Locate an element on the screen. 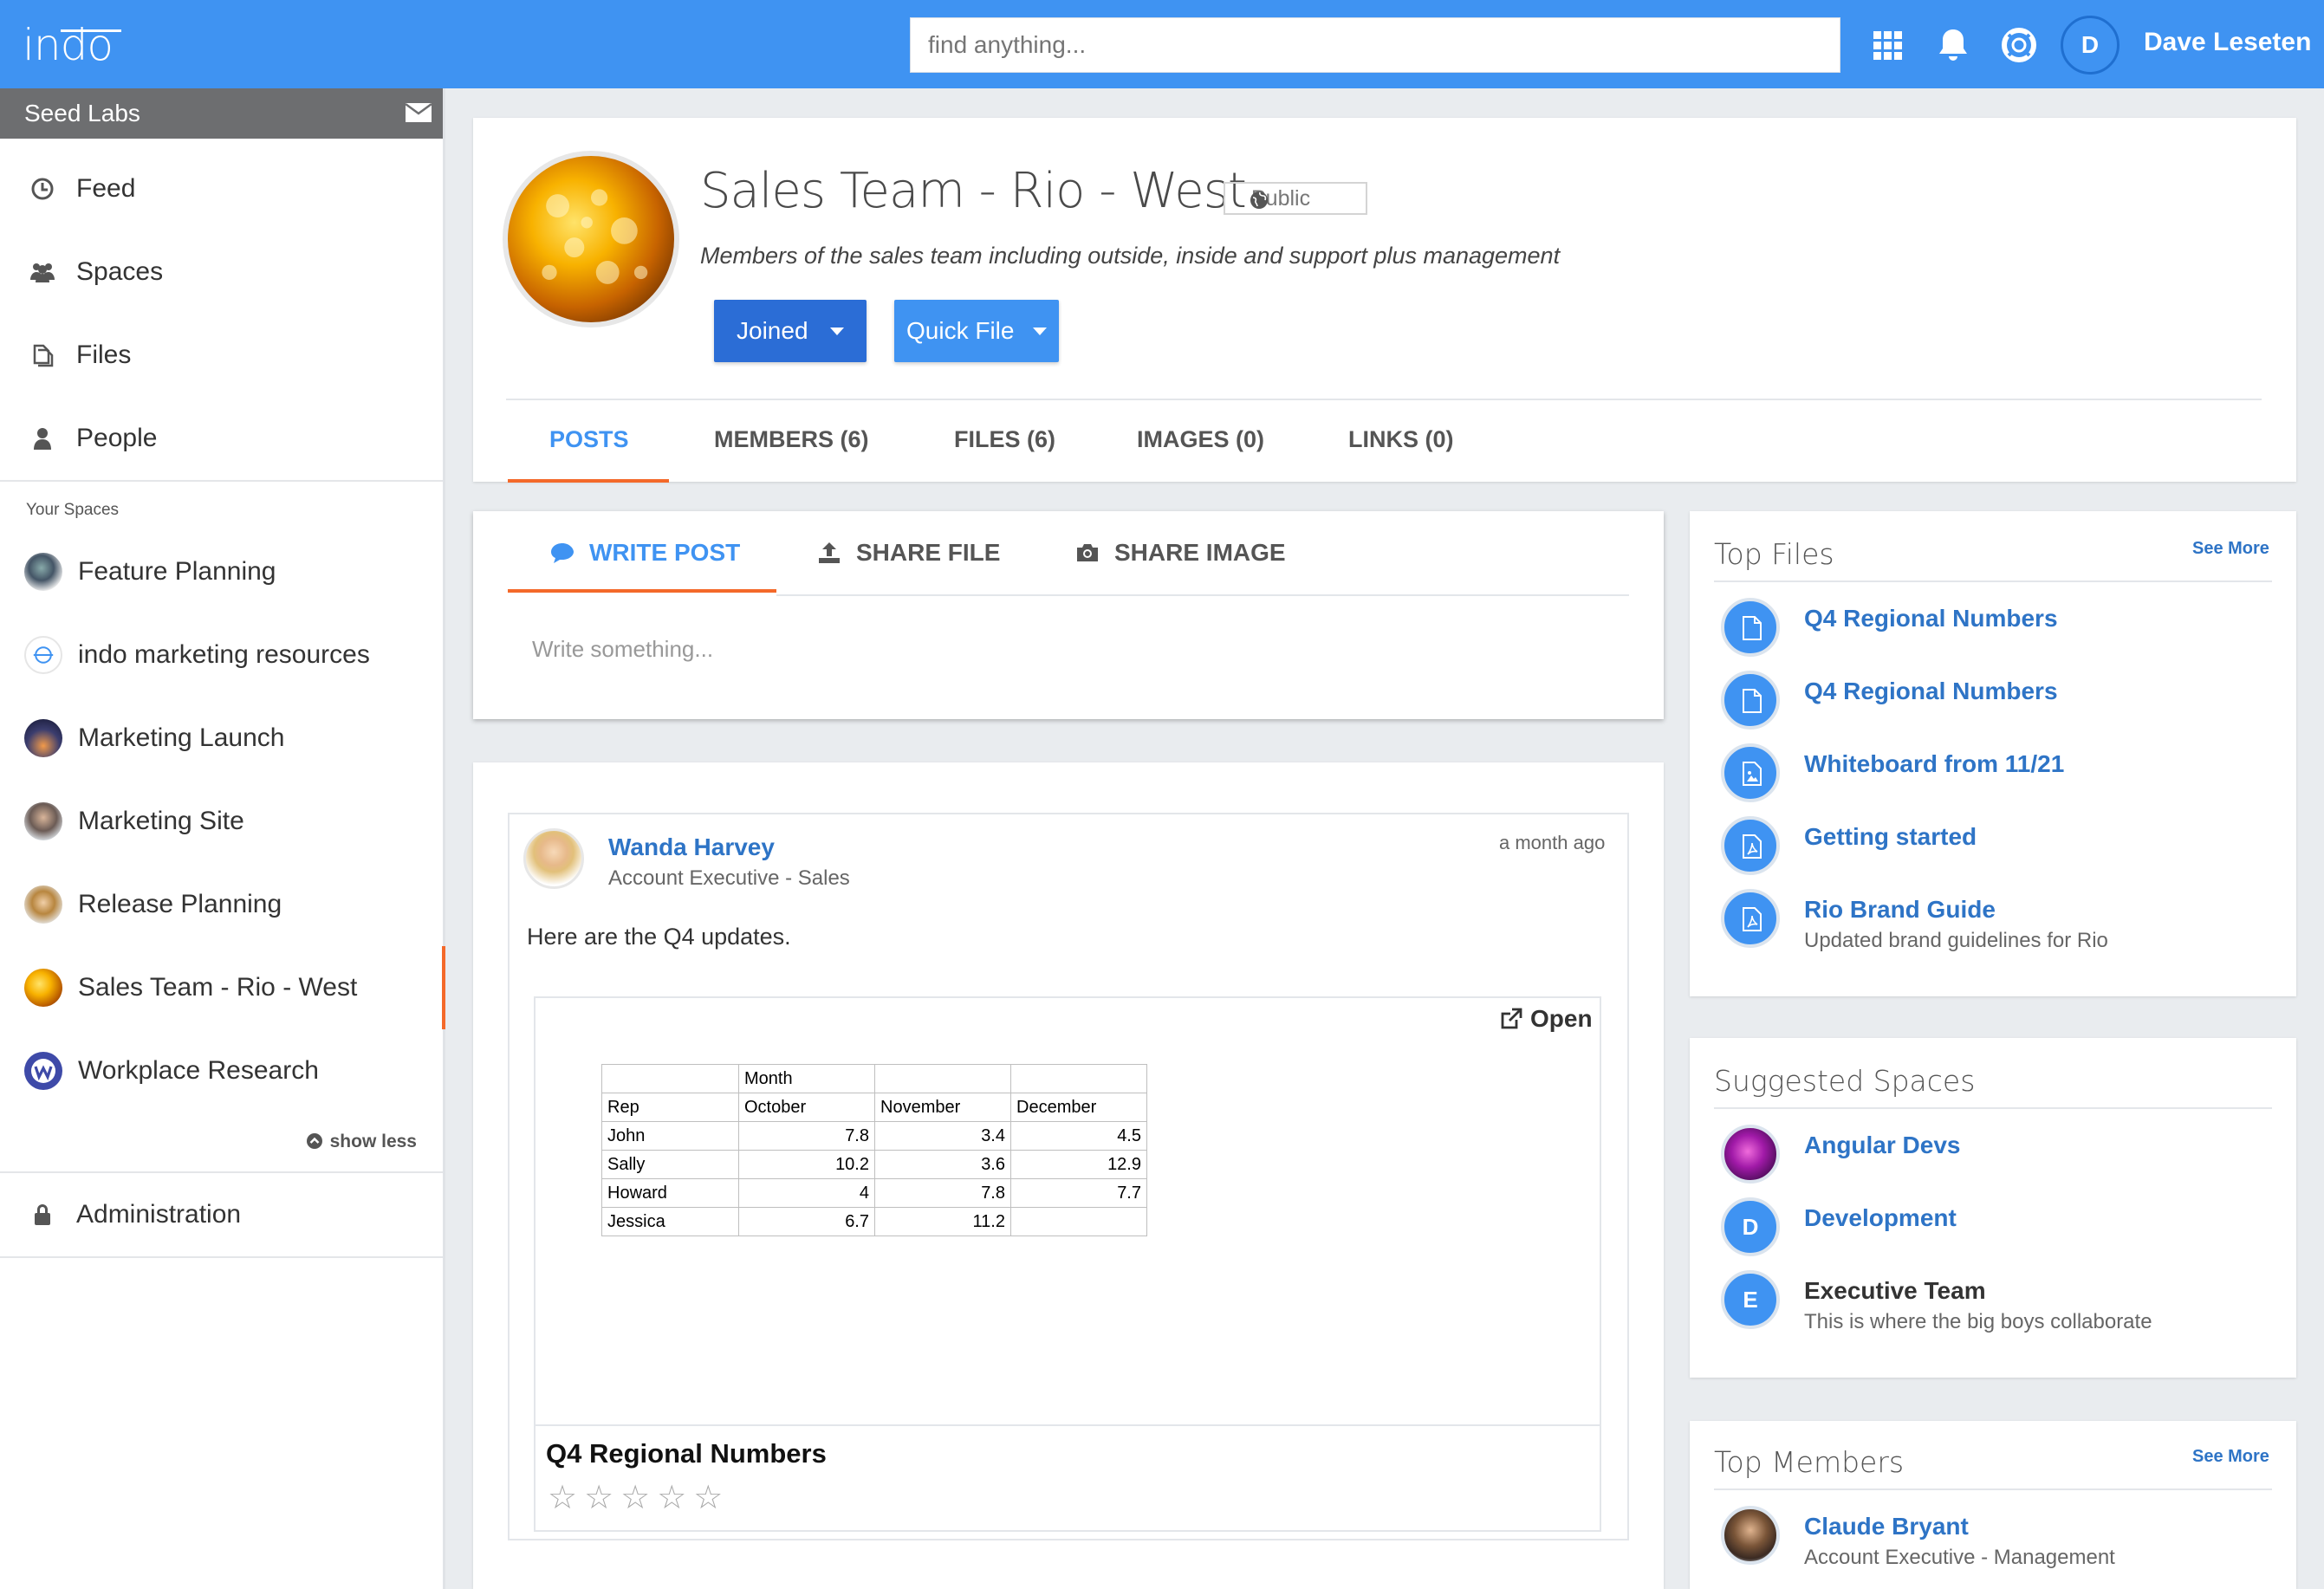 This screenshot has width=2324, height=1589. share-file-tab: SHARE FILE is located at coordinates (908, 553).